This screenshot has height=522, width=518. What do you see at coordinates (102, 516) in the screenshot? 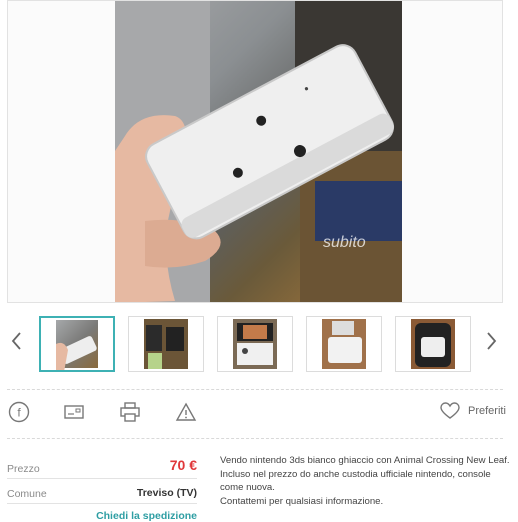
I see `ask-shipping-link: Chiedi la spedizione` at bounding box center [102, 516].